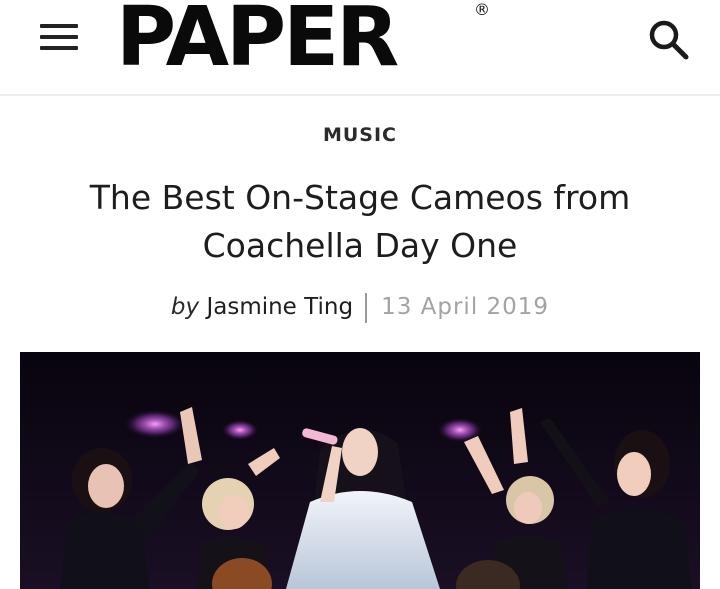  What do you see at coordinates (465, 307) in the screenshot?
I see `publish-date: 13 April 2019` at bounding box center [465, 307].